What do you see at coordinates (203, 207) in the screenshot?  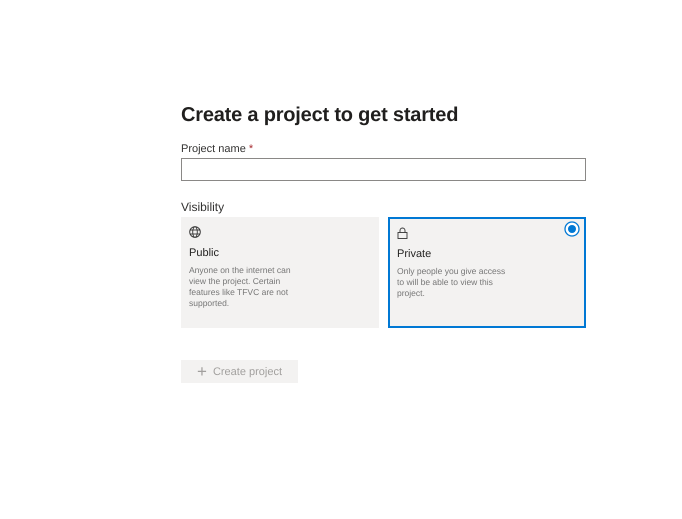 I see `section-label: Visibility` at bounding box center [203, 207].